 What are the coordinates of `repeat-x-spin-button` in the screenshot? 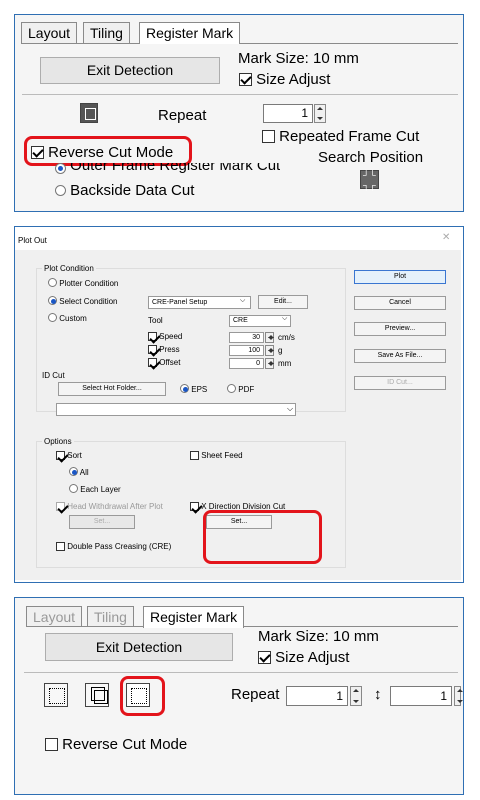 It's located at (356, 696).